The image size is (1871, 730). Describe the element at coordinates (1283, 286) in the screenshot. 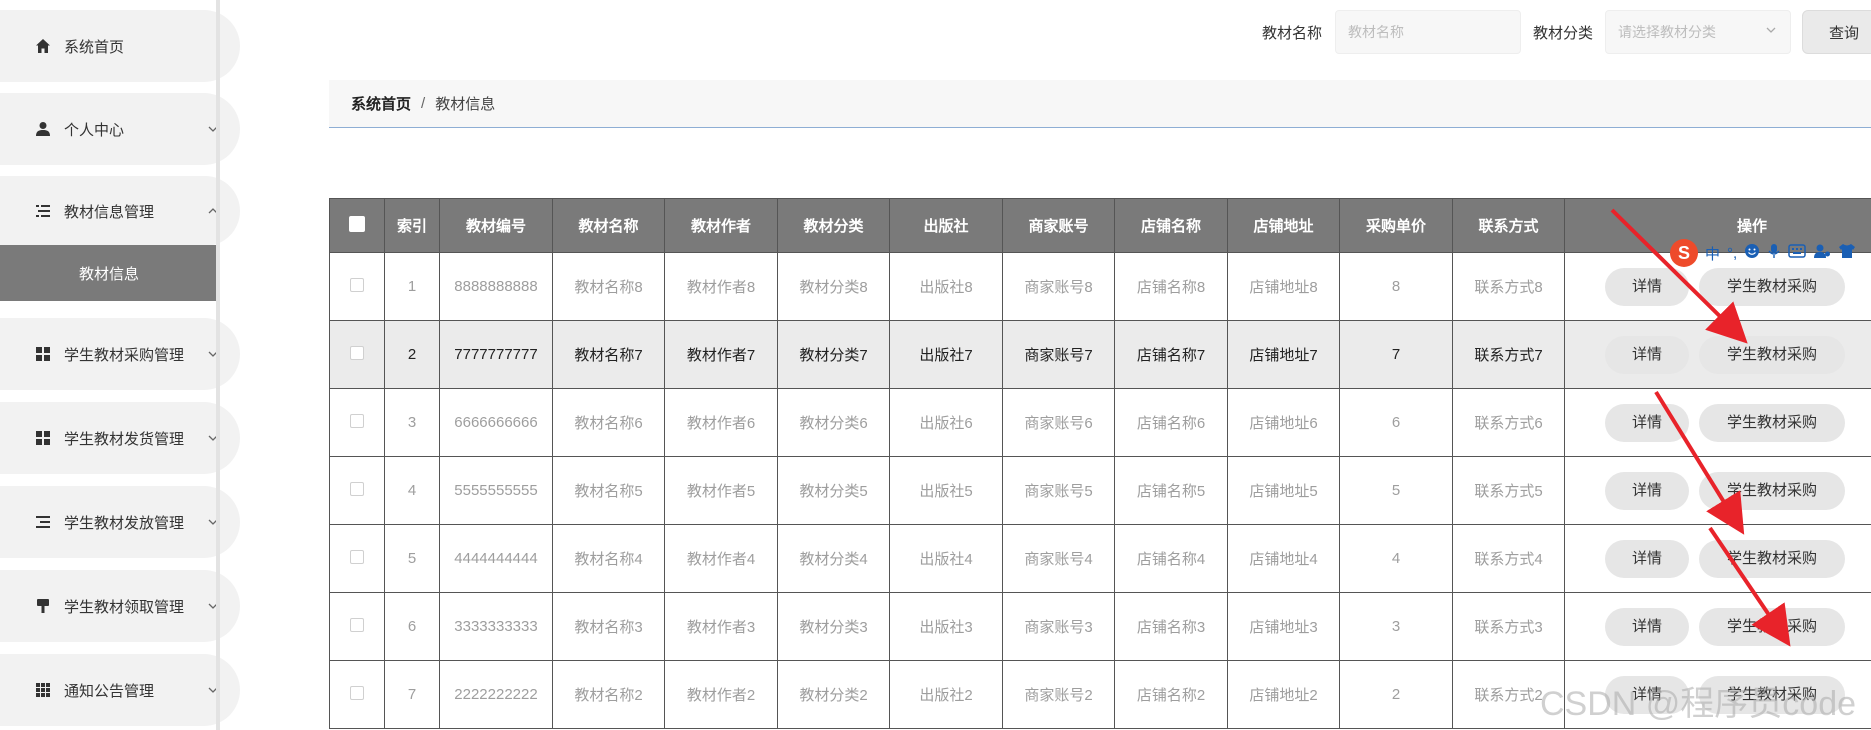

I see `table-cell-address: 店铺地址8` at that location.